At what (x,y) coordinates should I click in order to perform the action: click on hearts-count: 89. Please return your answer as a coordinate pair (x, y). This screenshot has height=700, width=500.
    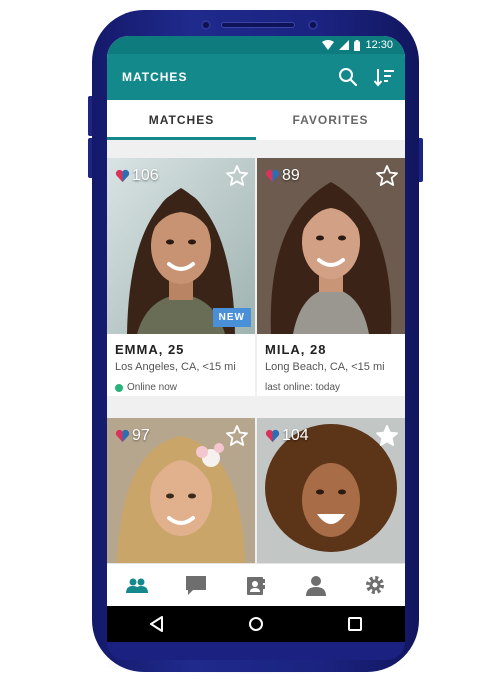
    Looking at the image, I should click on (282, 176).